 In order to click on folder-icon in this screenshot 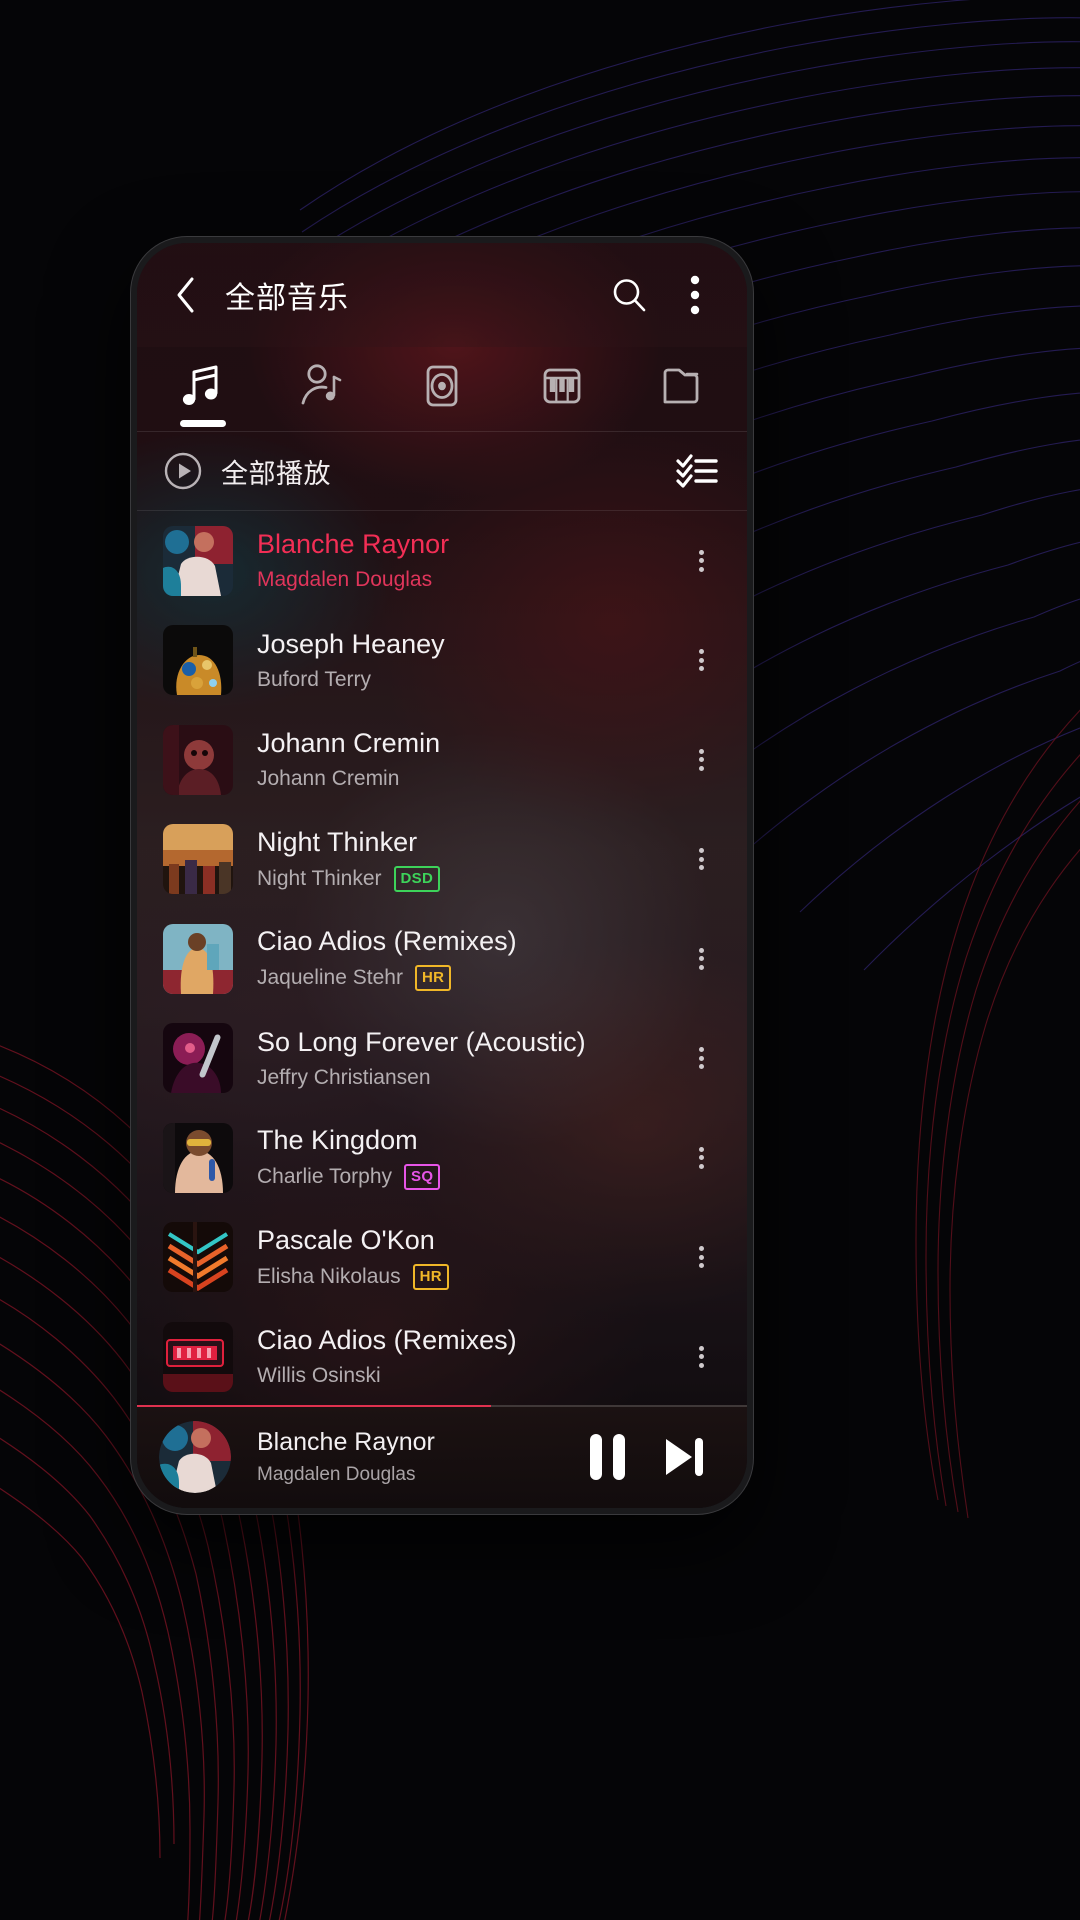, I will do `click(681, 386)`.